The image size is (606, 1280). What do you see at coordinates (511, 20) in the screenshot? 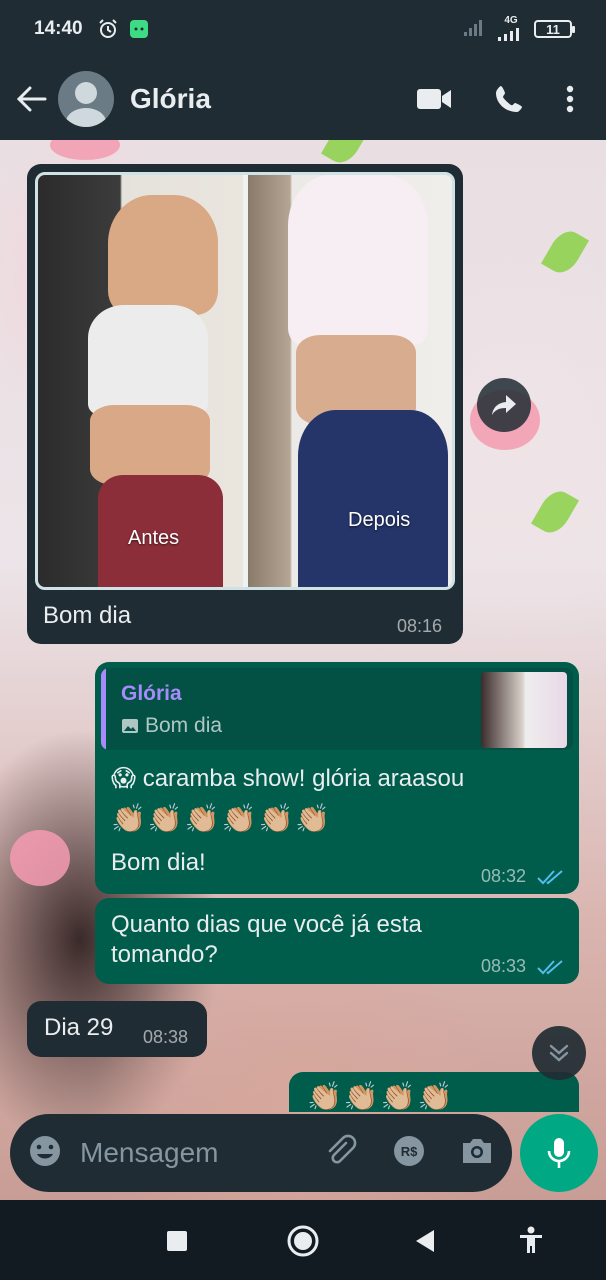
I see `network-type: 4G` at bounding box center [511, 20].